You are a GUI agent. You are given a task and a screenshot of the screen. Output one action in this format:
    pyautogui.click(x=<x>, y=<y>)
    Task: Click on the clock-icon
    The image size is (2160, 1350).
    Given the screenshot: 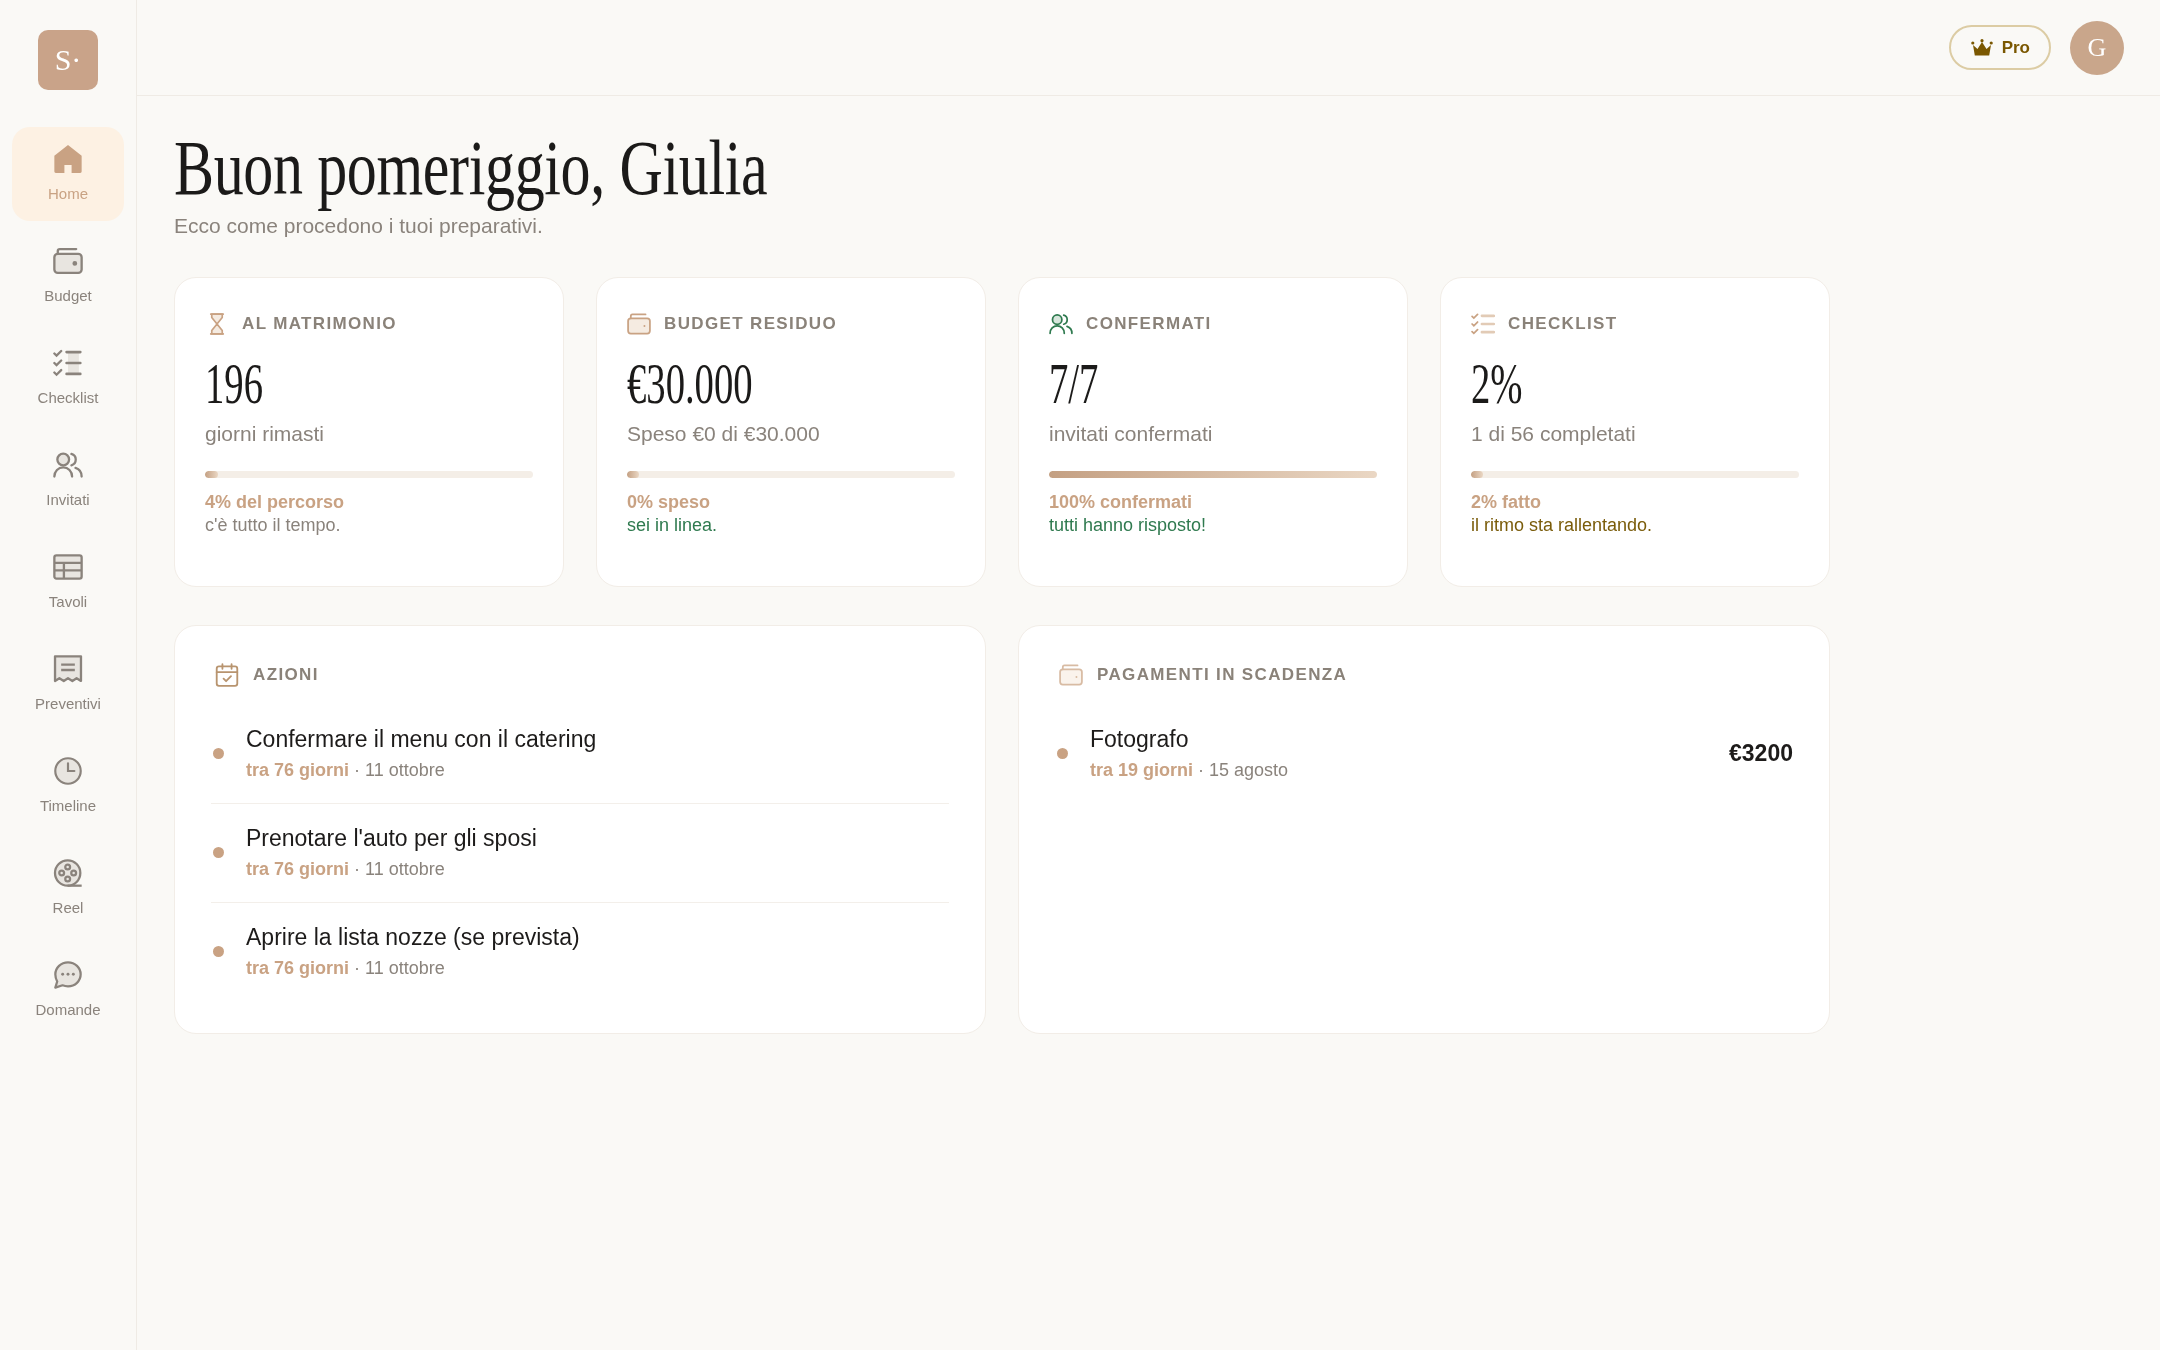 What is the action you would take?
    pyautogui.click(x=68, y=771)
    